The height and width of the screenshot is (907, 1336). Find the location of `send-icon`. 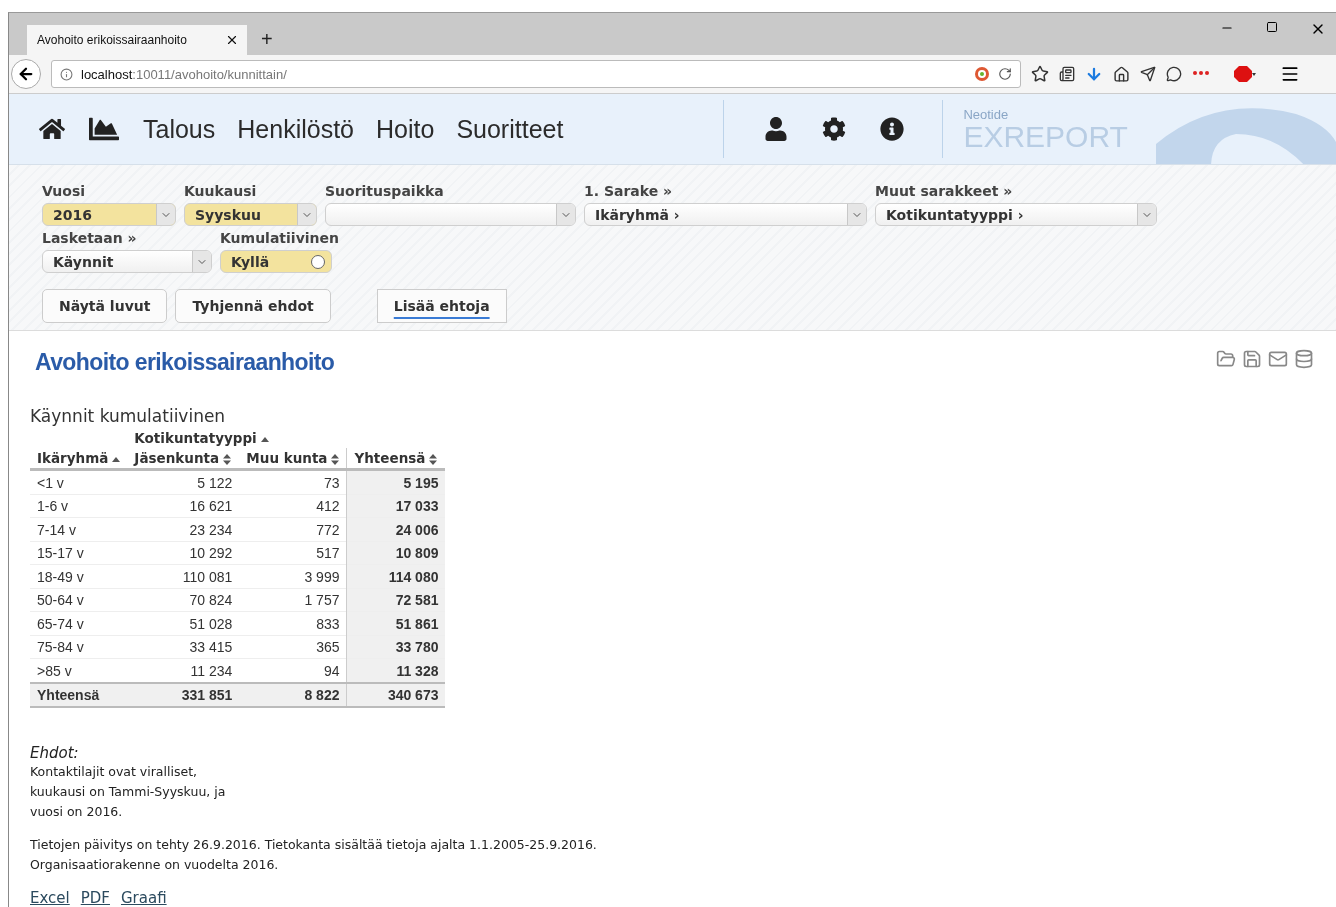

send-icon is located at coordinates (1148, 74).